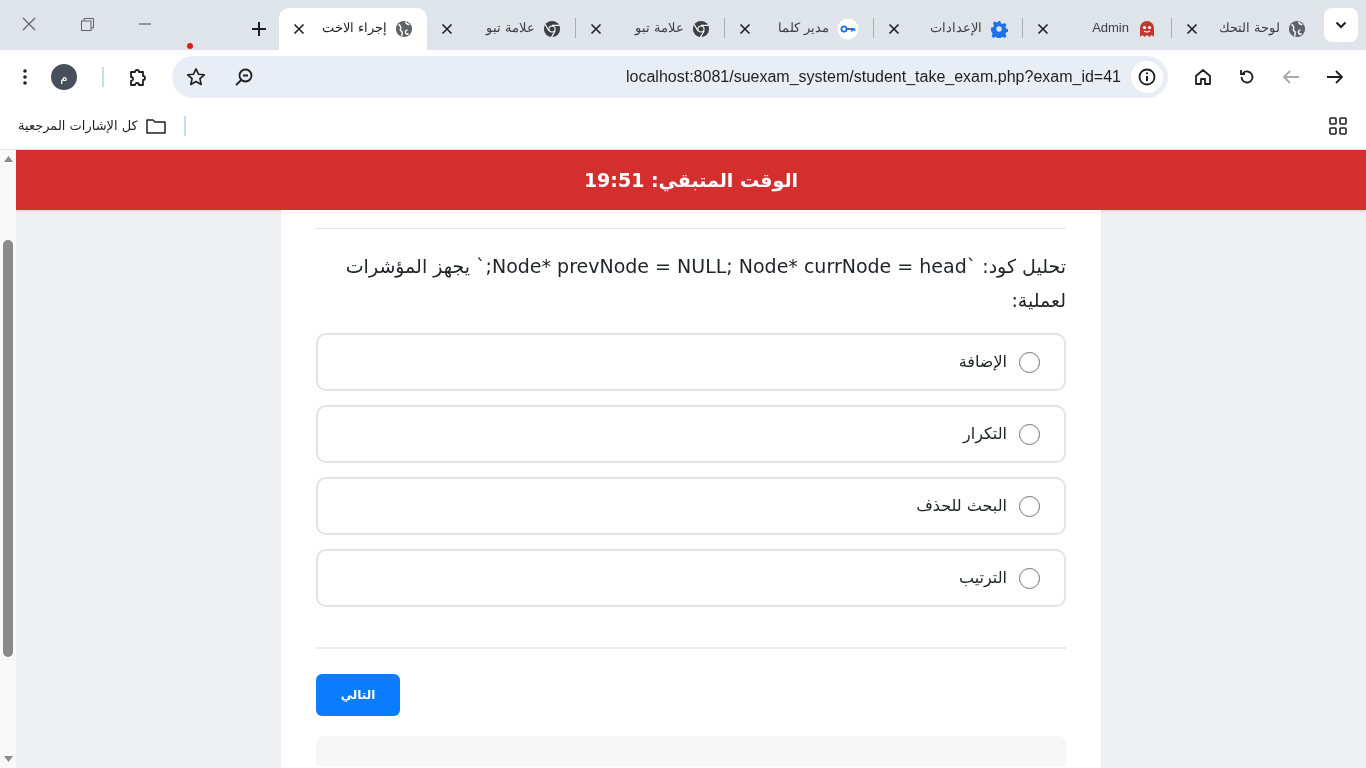 Image resolution: width=1366 pixels, height=768 pixels. Describe the element at coordinates (1249, 28) in the screenshot. I see `tab-title: لوحة التحك` at that location.